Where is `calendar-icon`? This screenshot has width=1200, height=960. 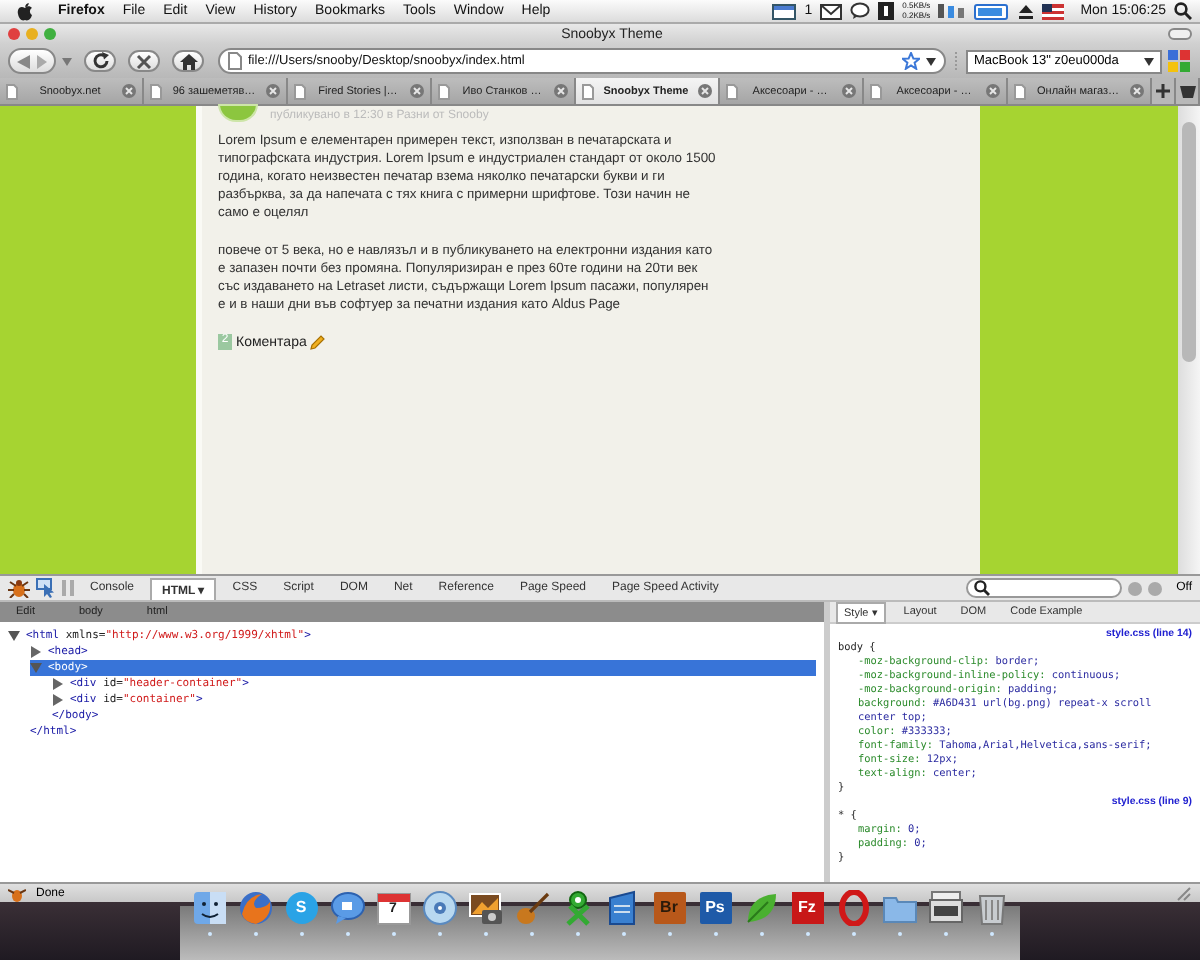 calendar-icon is located at coordinates (784, 11).